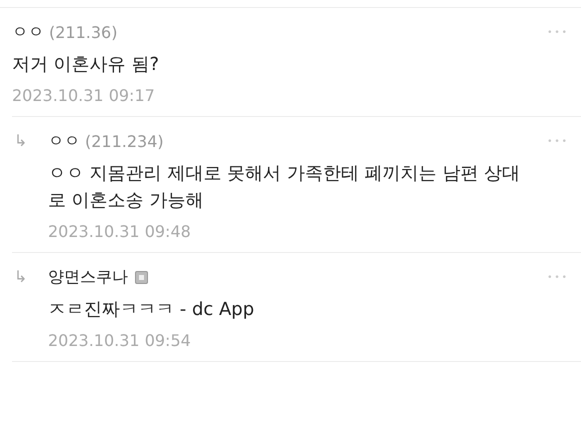 The height and width of the screenshot is (423, 581). What do you see at coordinates (86, 65) in the screenshot?
I see `comment-text: 저거 이혼사유 됨?` at bounding box center [86, 65].